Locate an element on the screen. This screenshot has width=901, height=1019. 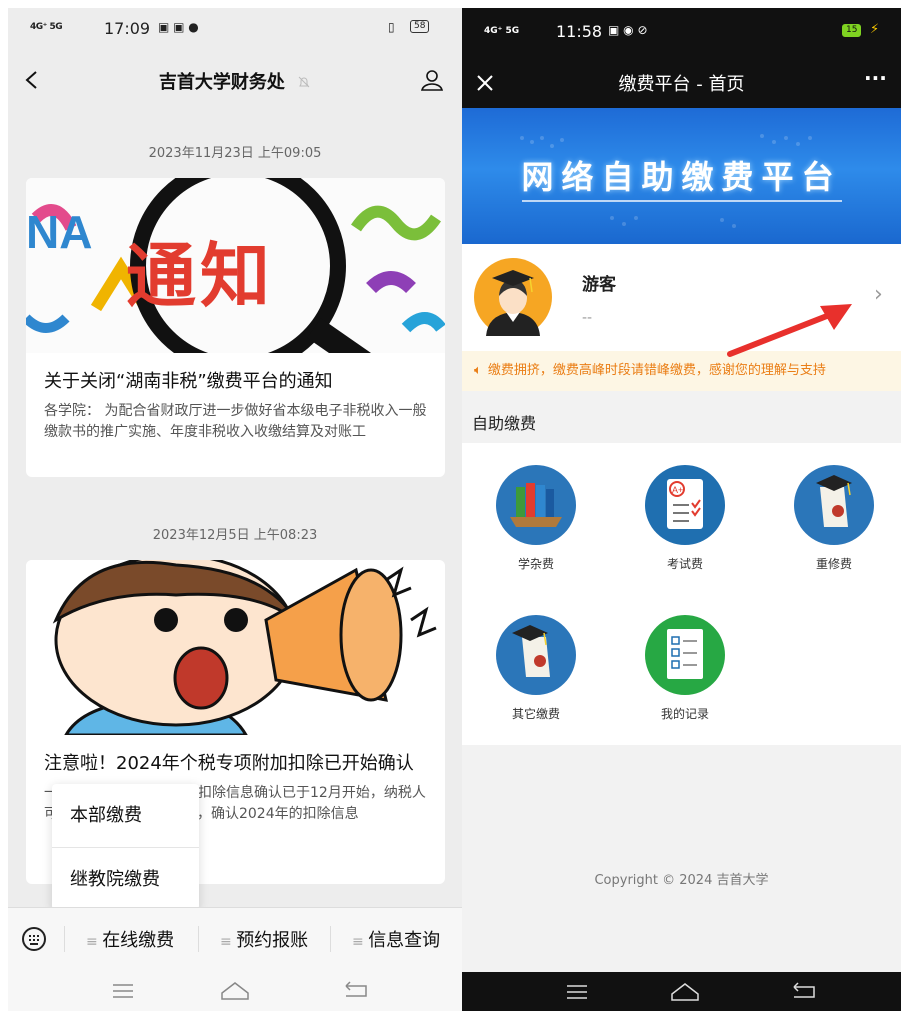
svg-text: A+ is located at coordinates (677, 490).